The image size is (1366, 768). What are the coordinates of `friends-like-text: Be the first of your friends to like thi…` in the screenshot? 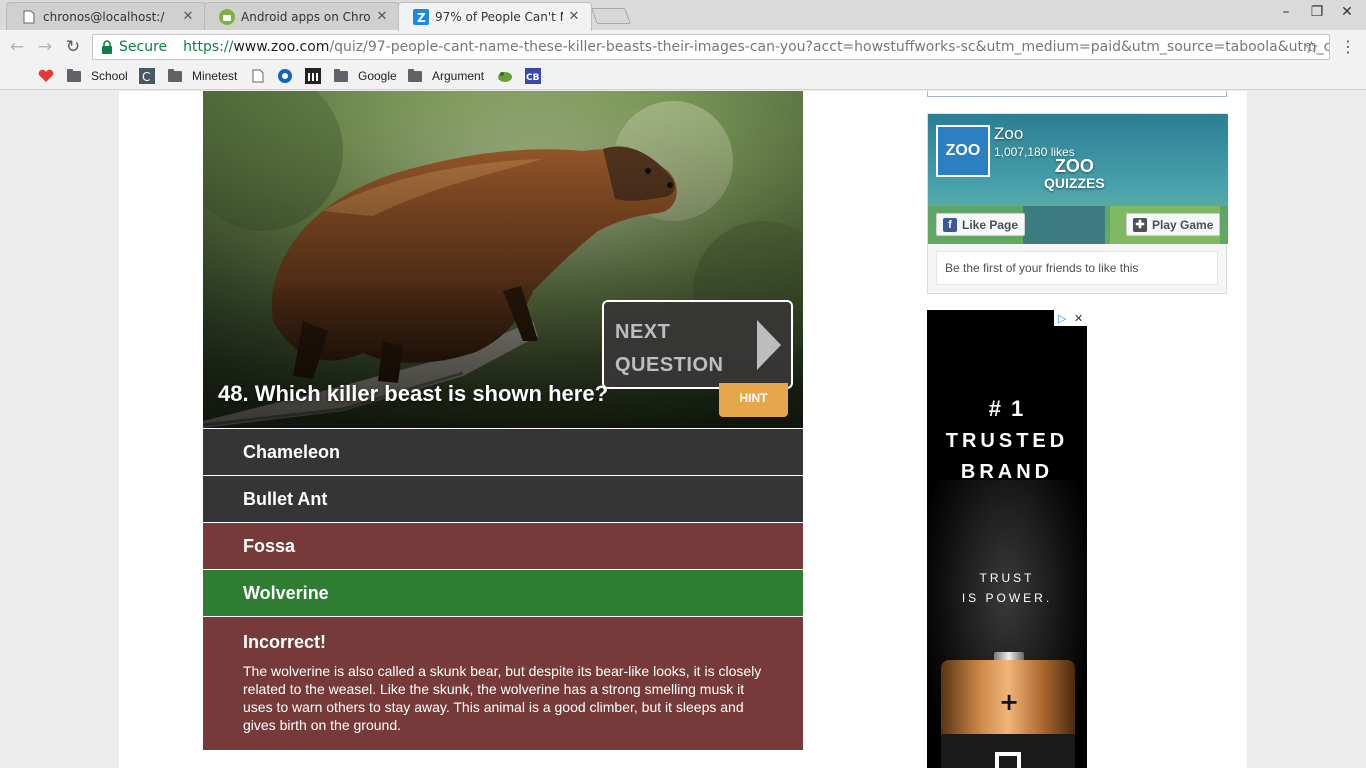 It's located at (1077, 268).